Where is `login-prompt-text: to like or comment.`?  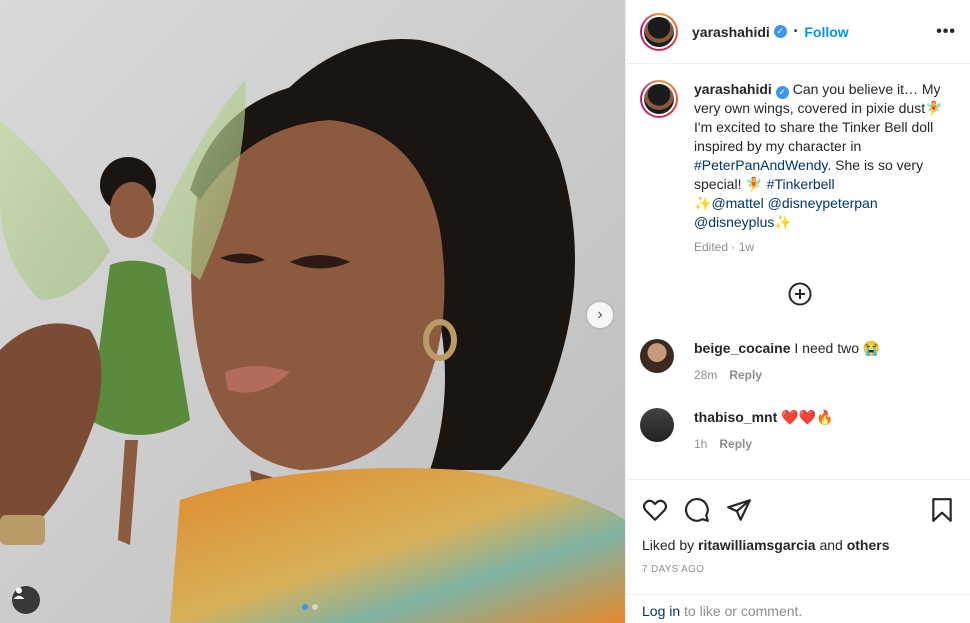
login-prompt-text: to like or comment. is located at coordinates (741, 611).